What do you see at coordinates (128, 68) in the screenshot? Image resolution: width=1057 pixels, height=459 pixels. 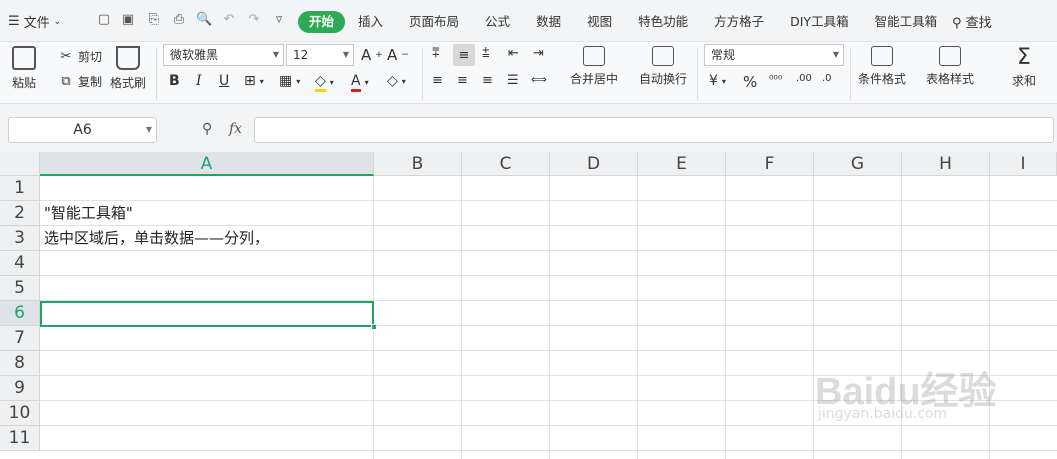 I see `format-painter-button: 格式刷` at bounding box center [128, 68].